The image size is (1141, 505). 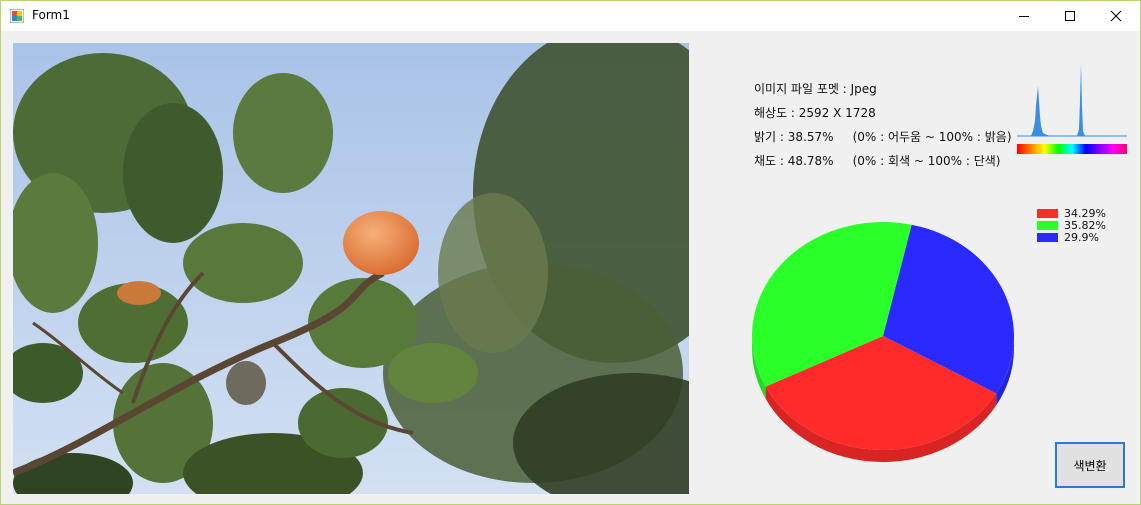 What do you see at coordinates (815, 113) in the screenshot?
I see `resolution-label: 해상도 : 2592 X 1728` at bounding box center [815, 113].